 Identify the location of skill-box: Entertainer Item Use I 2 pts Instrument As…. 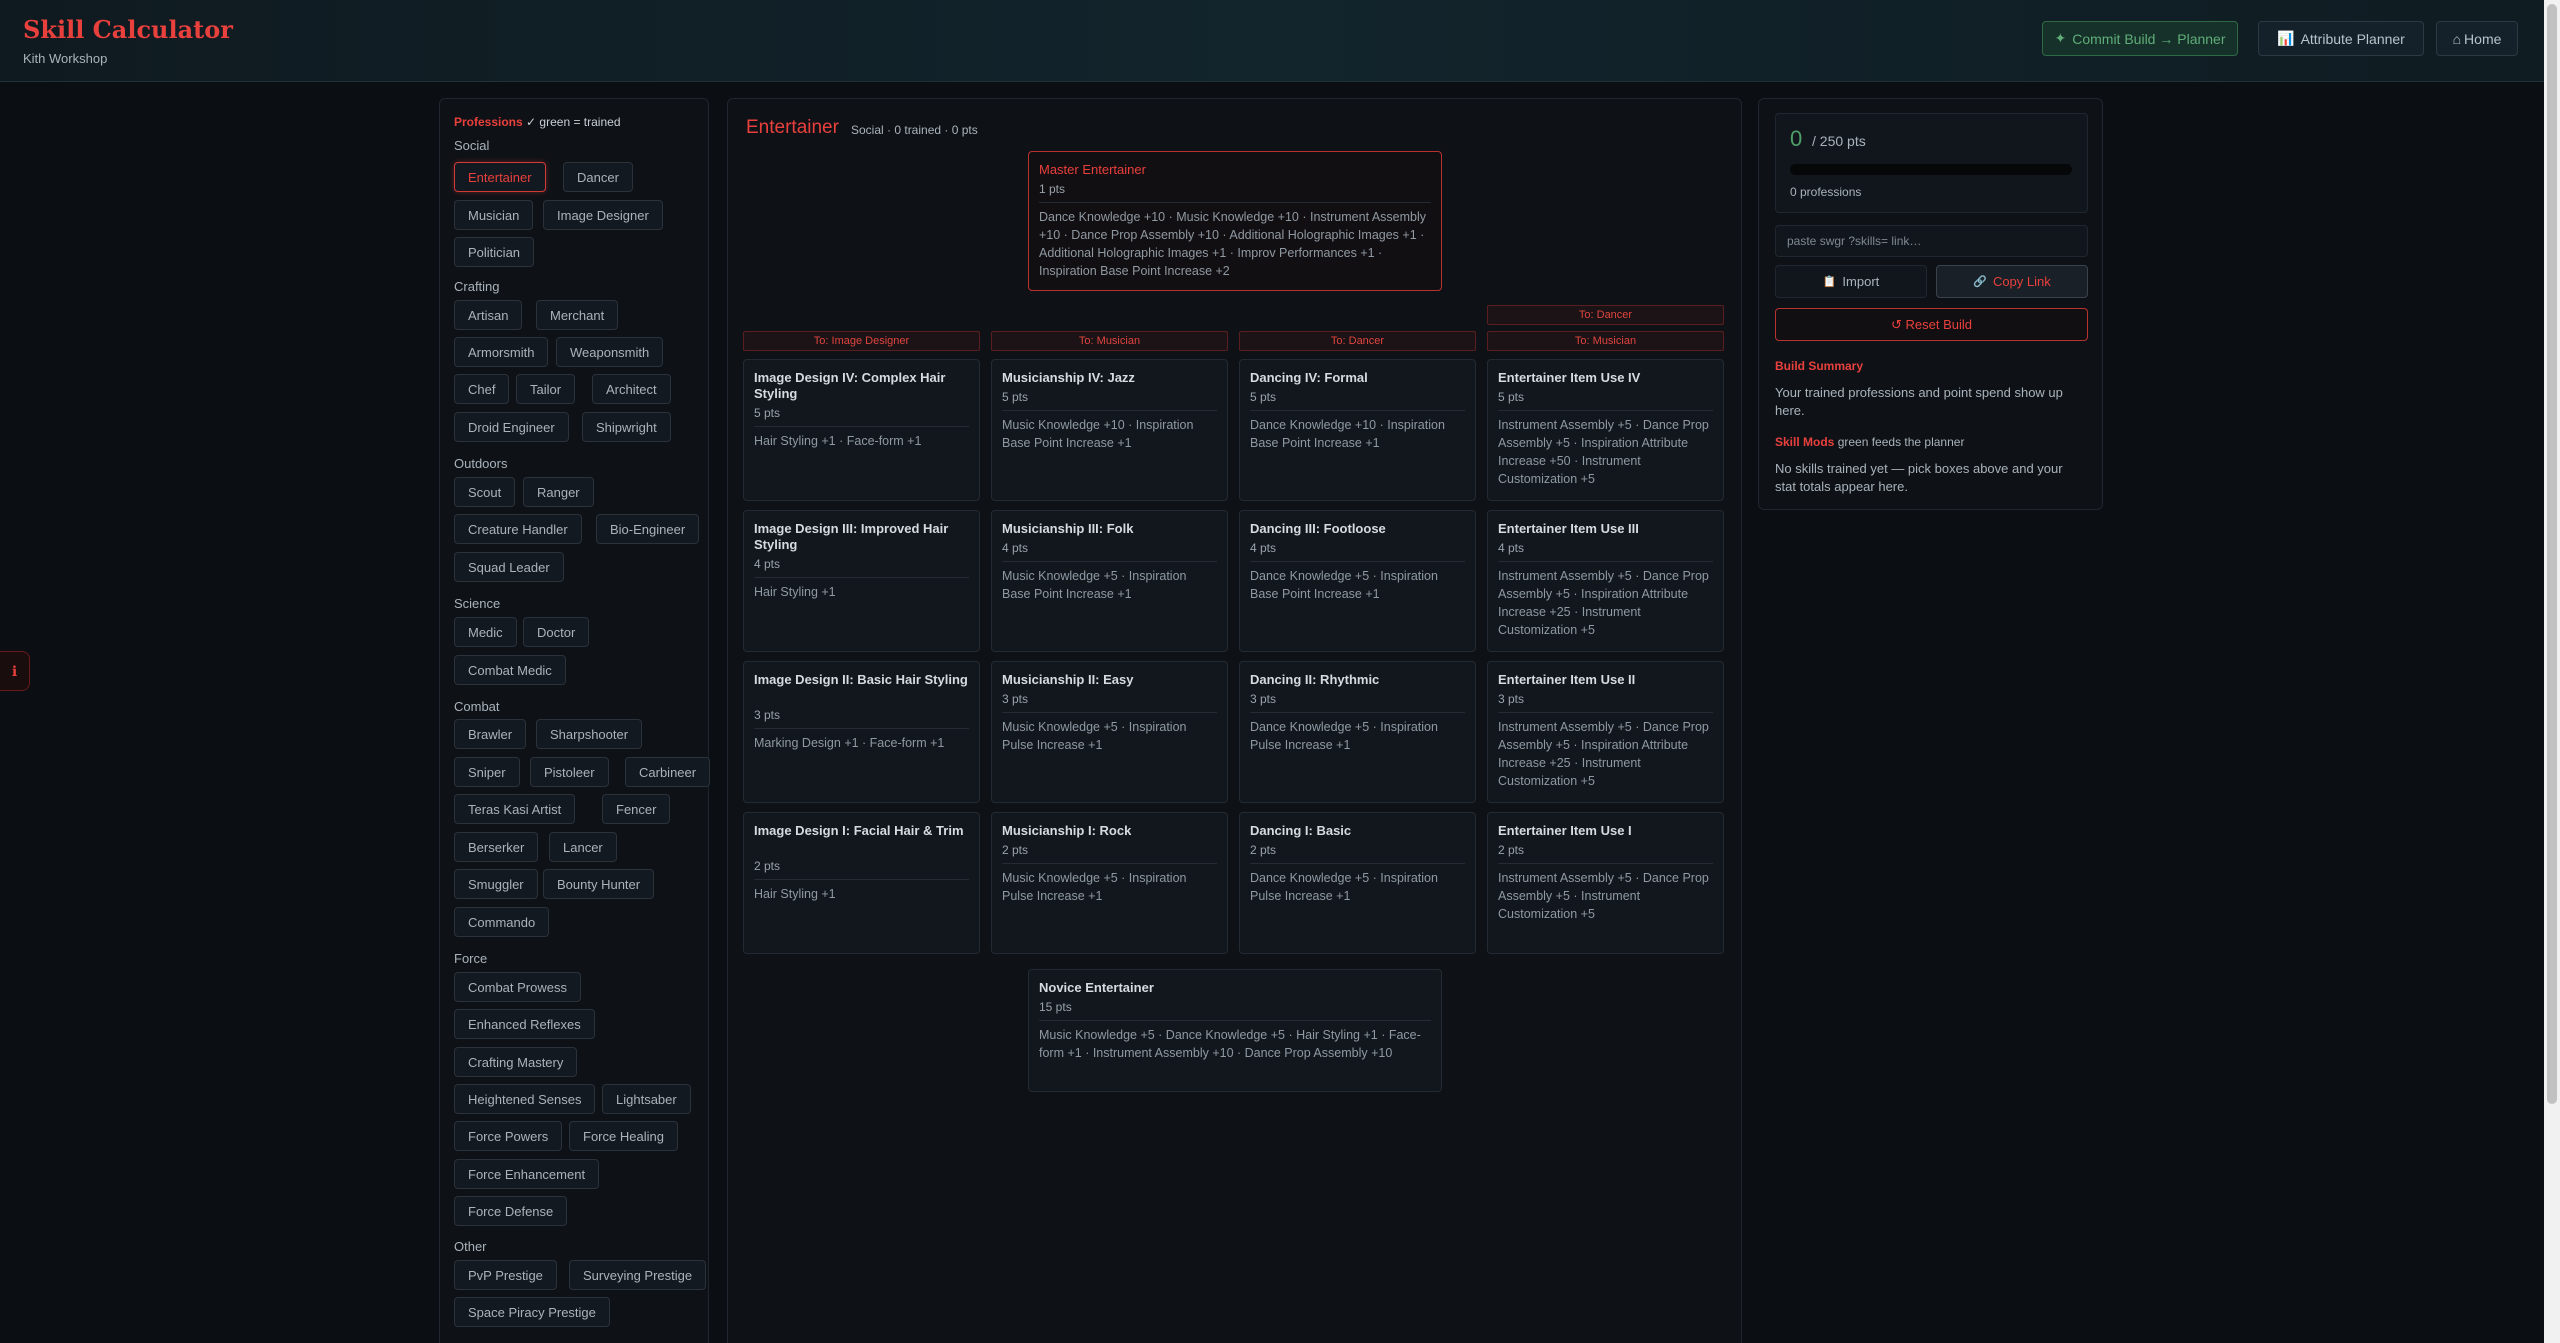
(1605, 883).